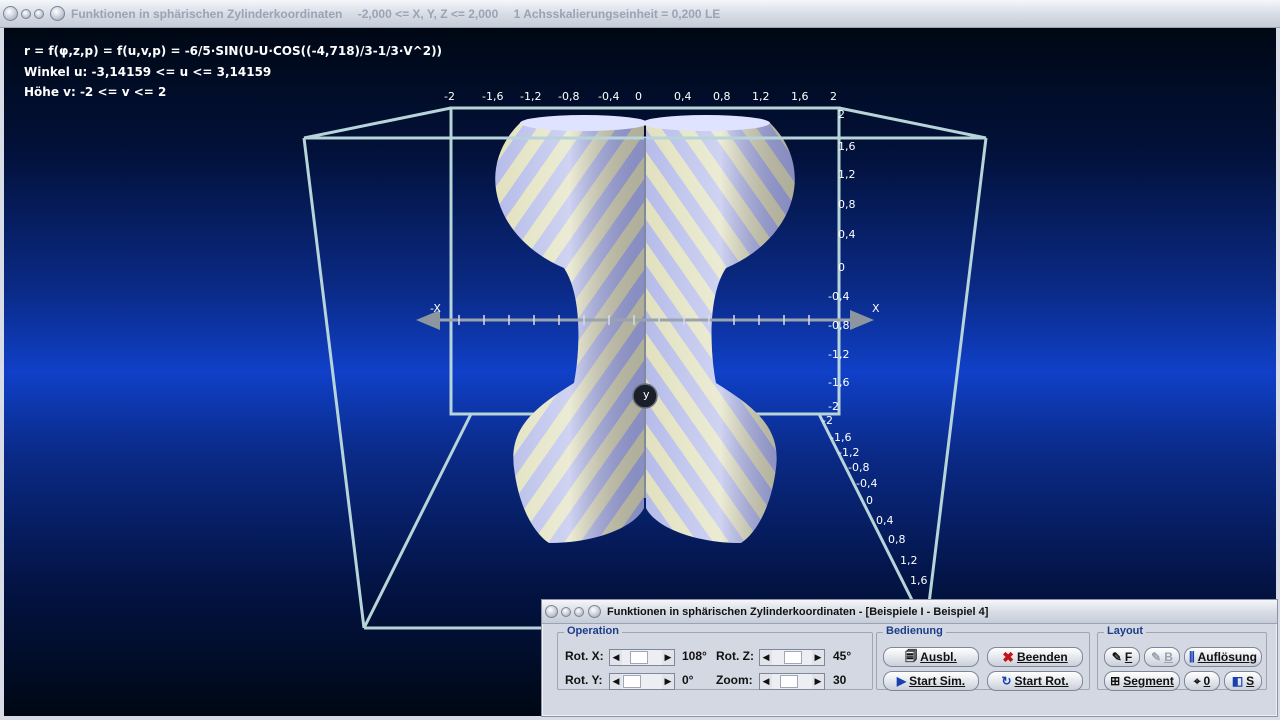  I want to click on rot-z-value: 45°, so click(842, 656).